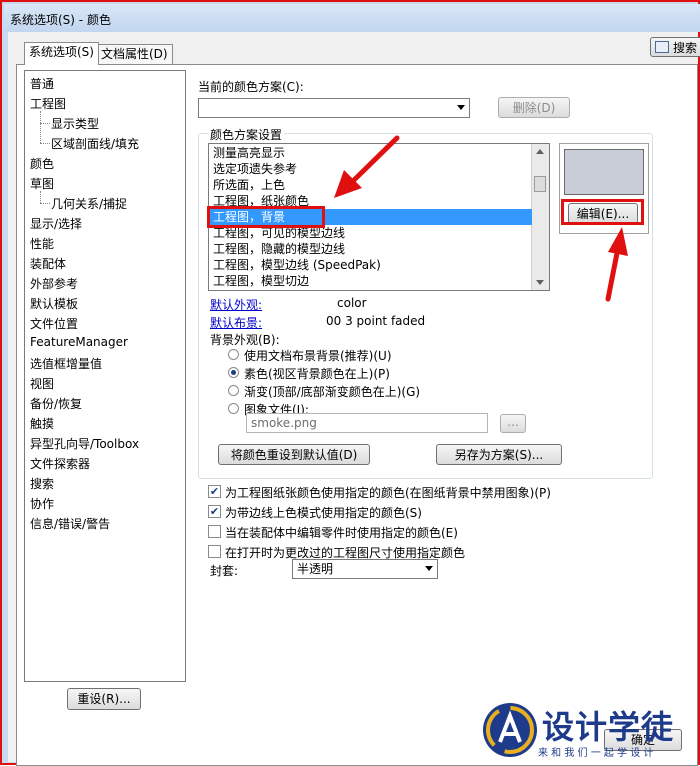  What do you see at coordinates (608, 727) in the screenshot?
I see `watermark-name: 设计学徒` at bounding box center [608, 727].